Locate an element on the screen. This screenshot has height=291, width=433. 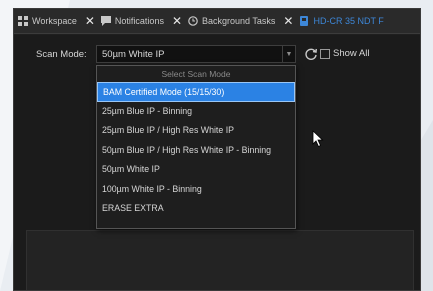
scan-mode-label: Scan Mode: is located at coordinates (61, 54).